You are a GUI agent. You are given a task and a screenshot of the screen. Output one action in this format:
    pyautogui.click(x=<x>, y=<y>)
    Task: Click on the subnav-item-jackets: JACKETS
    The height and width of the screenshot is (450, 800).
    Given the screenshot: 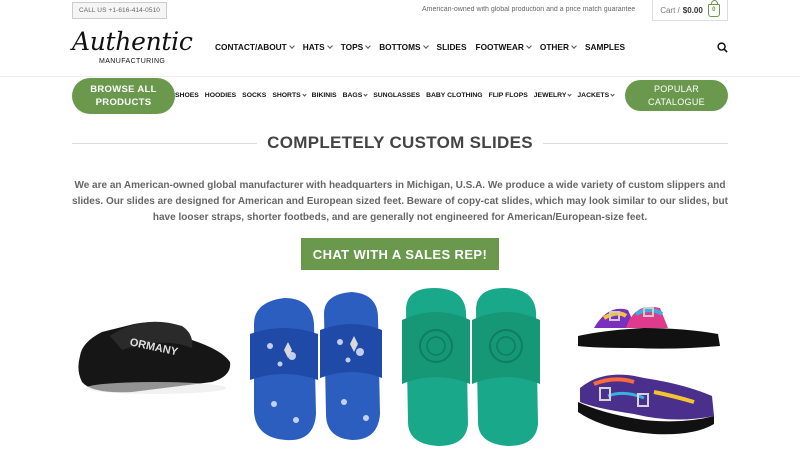 What is the action you would take?
    pyautogui.click(x=596, y=95)
    